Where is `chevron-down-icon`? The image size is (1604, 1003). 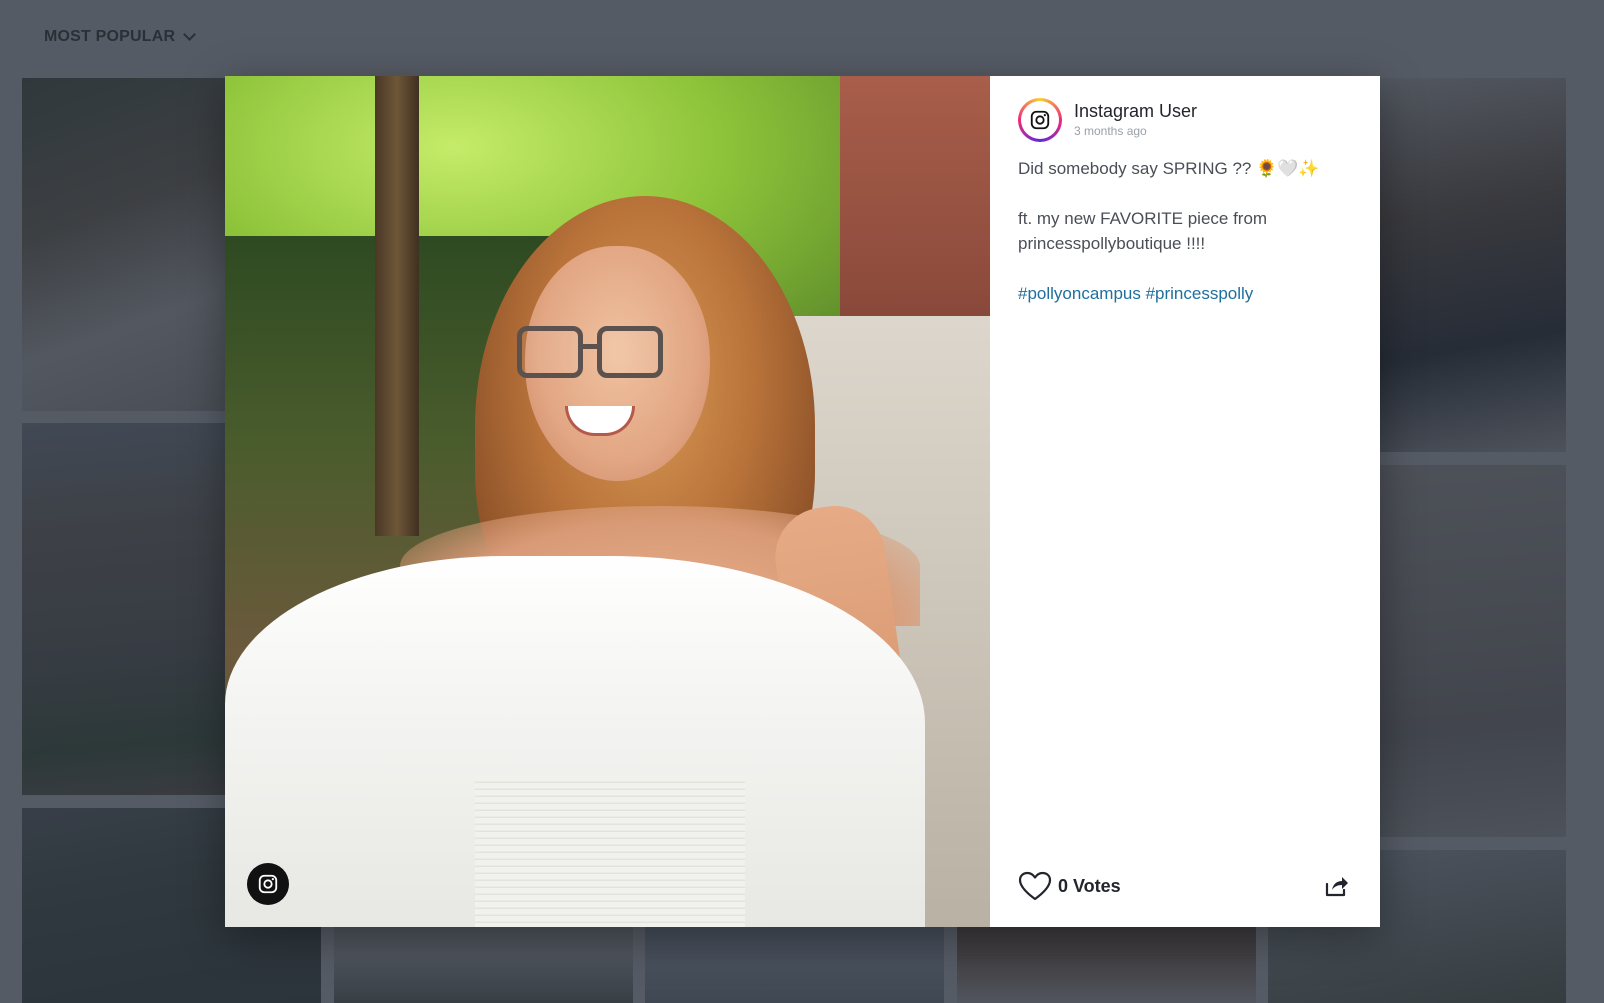
chevron-down-icon is located at coordinates (190, 34).